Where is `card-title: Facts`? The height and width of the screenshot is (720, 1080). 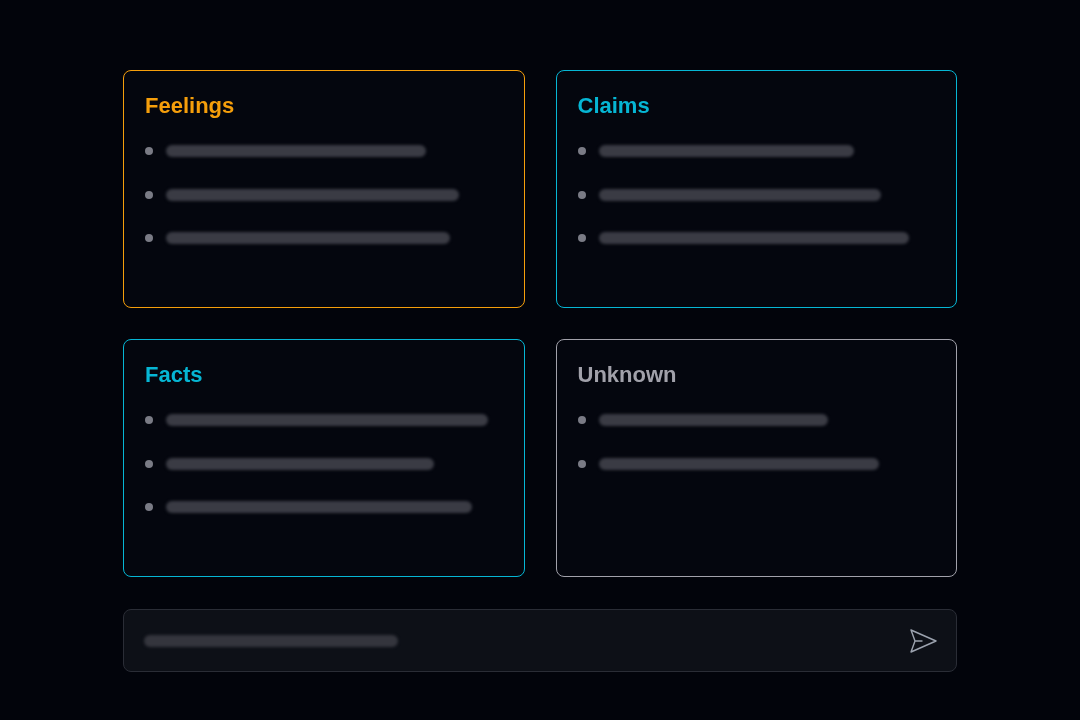
card-title: Facts is located at coordinates (174, 375).